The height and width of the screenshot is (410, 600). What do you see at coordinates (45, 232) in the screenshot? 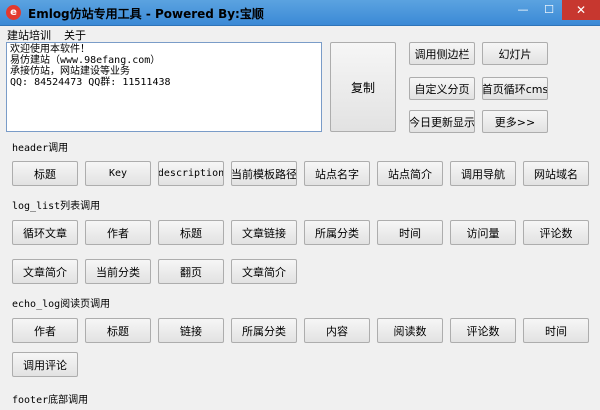
I see `log-list-loop-articles-button: 循环文章` at bounding box center [45, 232].